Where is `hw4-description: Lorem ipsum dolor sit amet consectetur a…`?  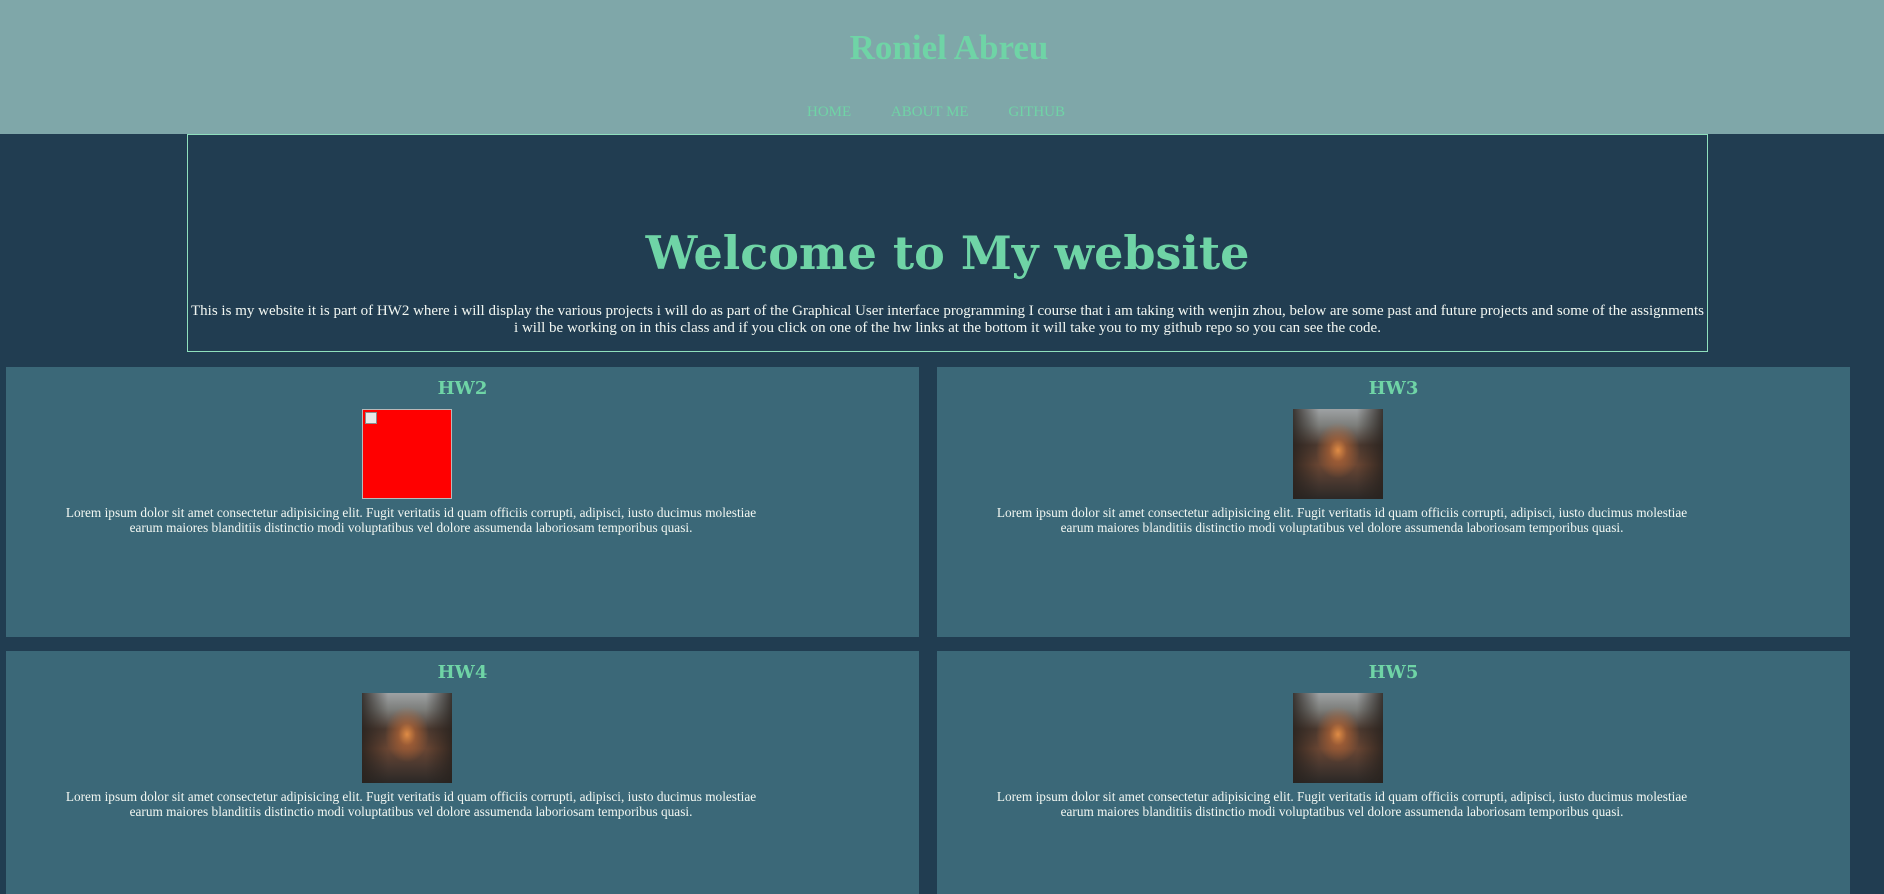
hw4-description: Lorem ipsum dolor sit amet consectetur a… is located at coordinates (411, 804).